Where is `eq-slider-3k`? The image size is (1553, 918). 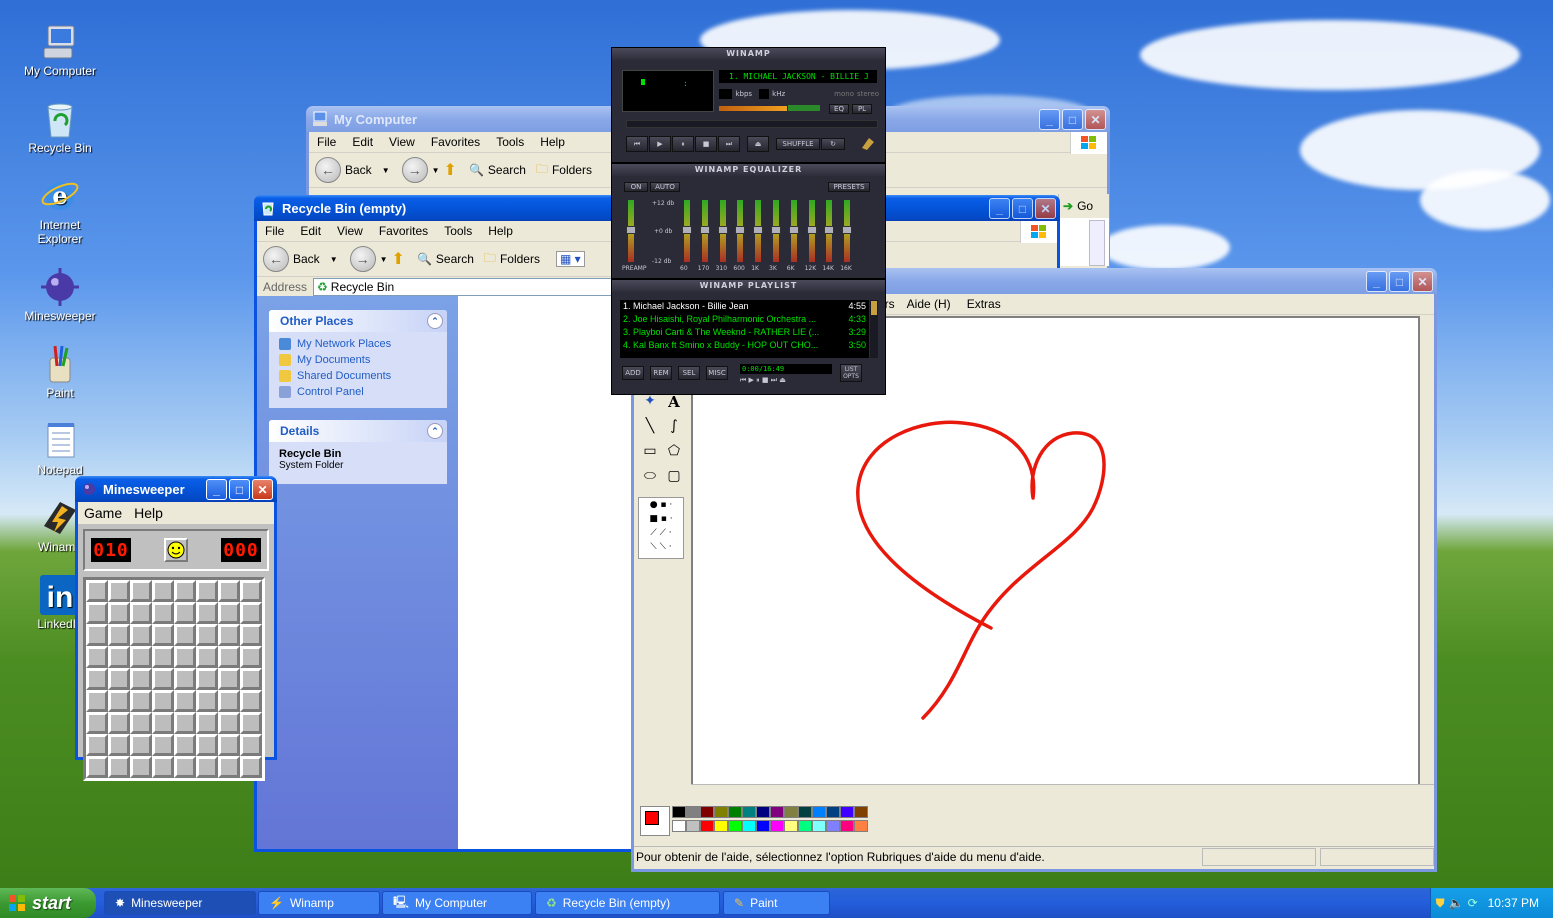 eq-slider-3k is located at coordinates (776, 231).